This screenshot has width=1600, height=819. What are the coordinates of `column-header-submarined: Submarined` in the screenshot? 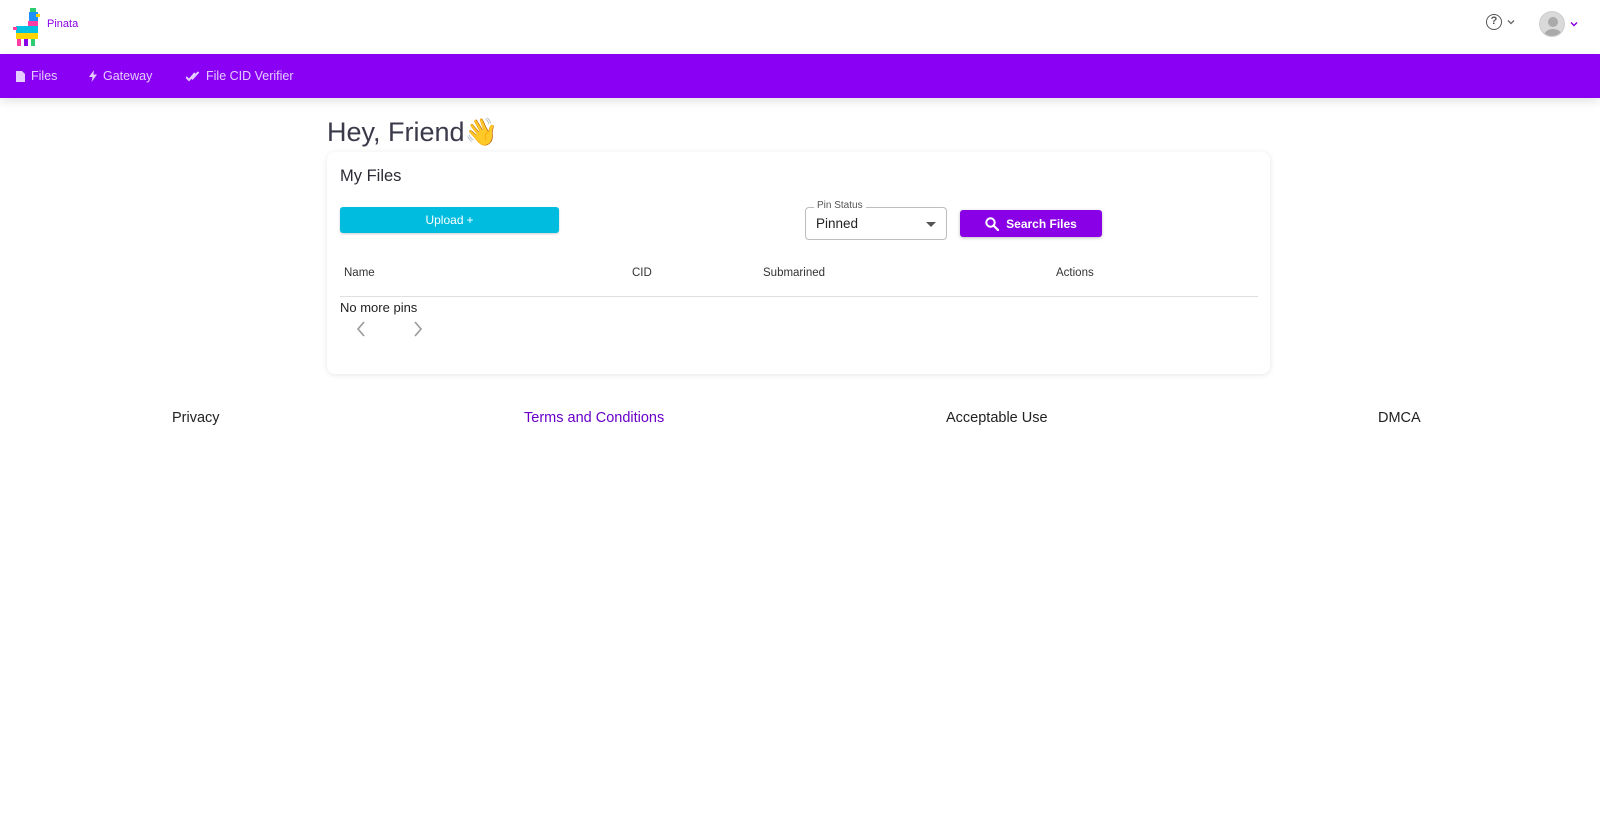 It's located at (794, 273).